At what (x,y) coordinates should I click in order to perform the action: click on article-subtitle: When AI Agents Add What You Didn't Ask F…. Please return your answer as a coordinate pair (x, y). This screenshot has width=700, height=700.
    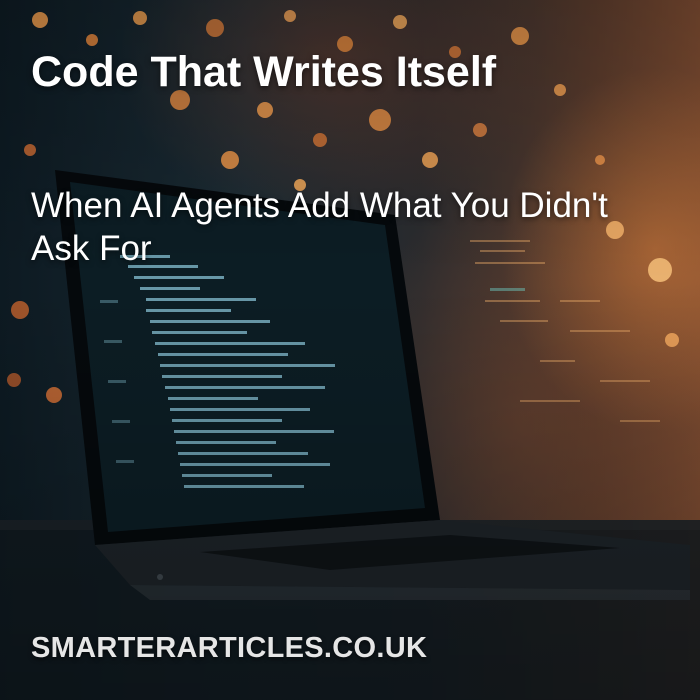
    Looking at the image, I should click on (319, 227).